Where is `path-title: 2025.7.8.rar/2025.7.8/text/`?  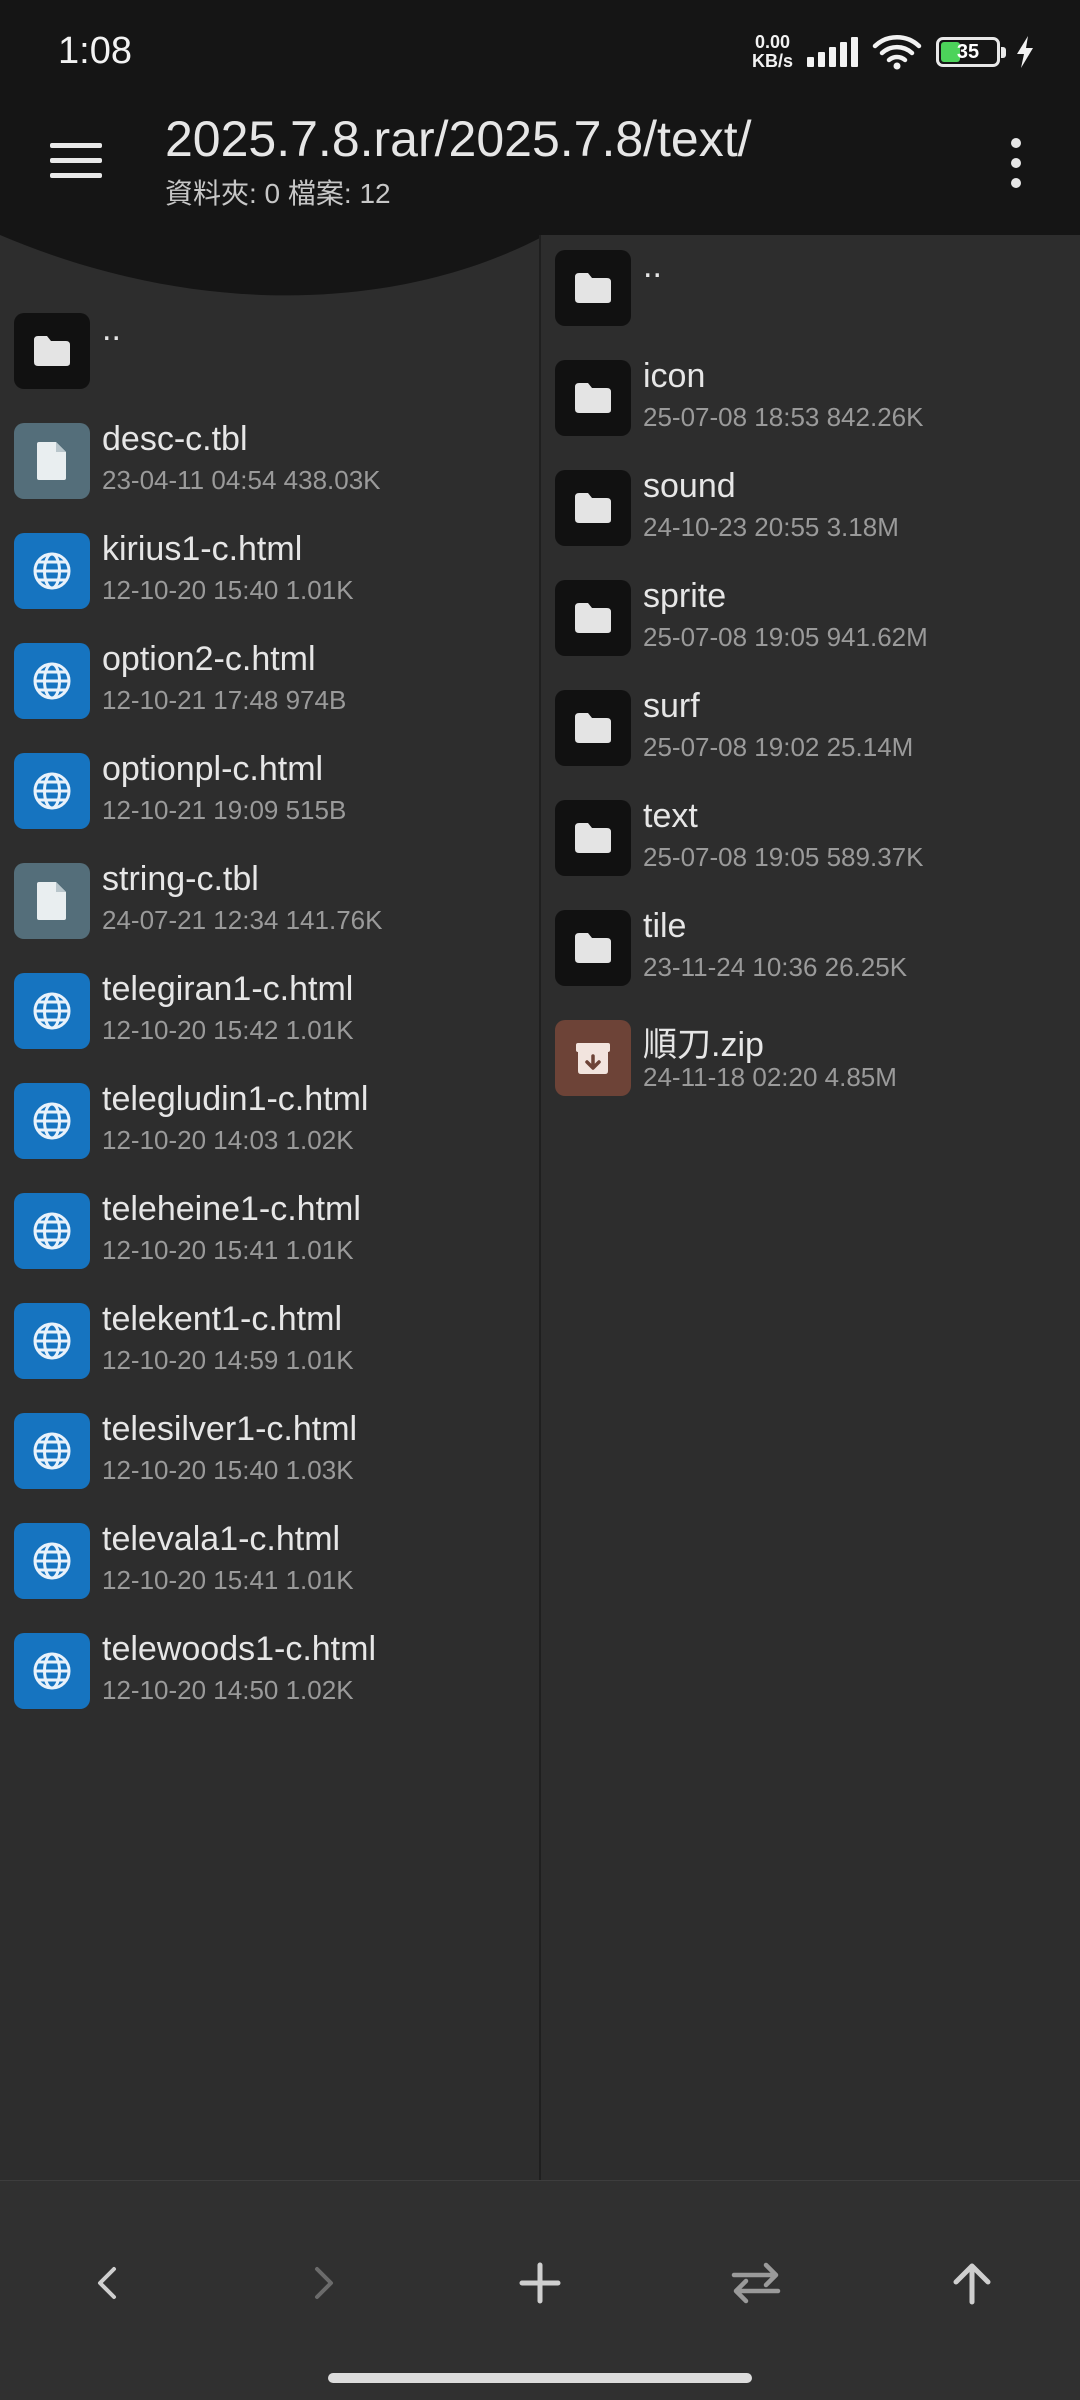
path-title: 2025.7.8.rar/2025.7.8/text/ is located at coordinates (458, 139).